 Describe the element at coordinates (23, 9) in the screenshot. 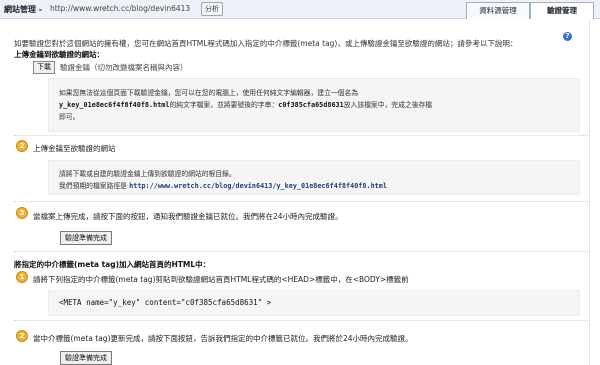

I see `page-title: 網站管理 -` at that location.